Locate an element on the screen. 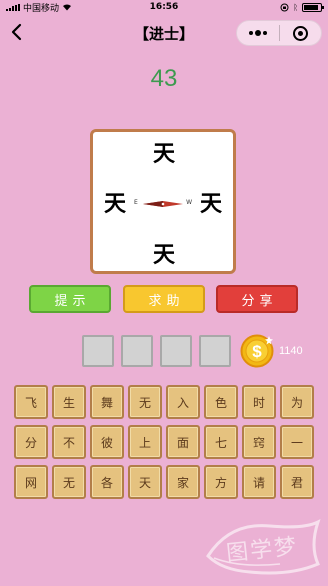 This screenshot has height=586, width=328. candidate-tile: 各 is located at coordinates (107, 482).